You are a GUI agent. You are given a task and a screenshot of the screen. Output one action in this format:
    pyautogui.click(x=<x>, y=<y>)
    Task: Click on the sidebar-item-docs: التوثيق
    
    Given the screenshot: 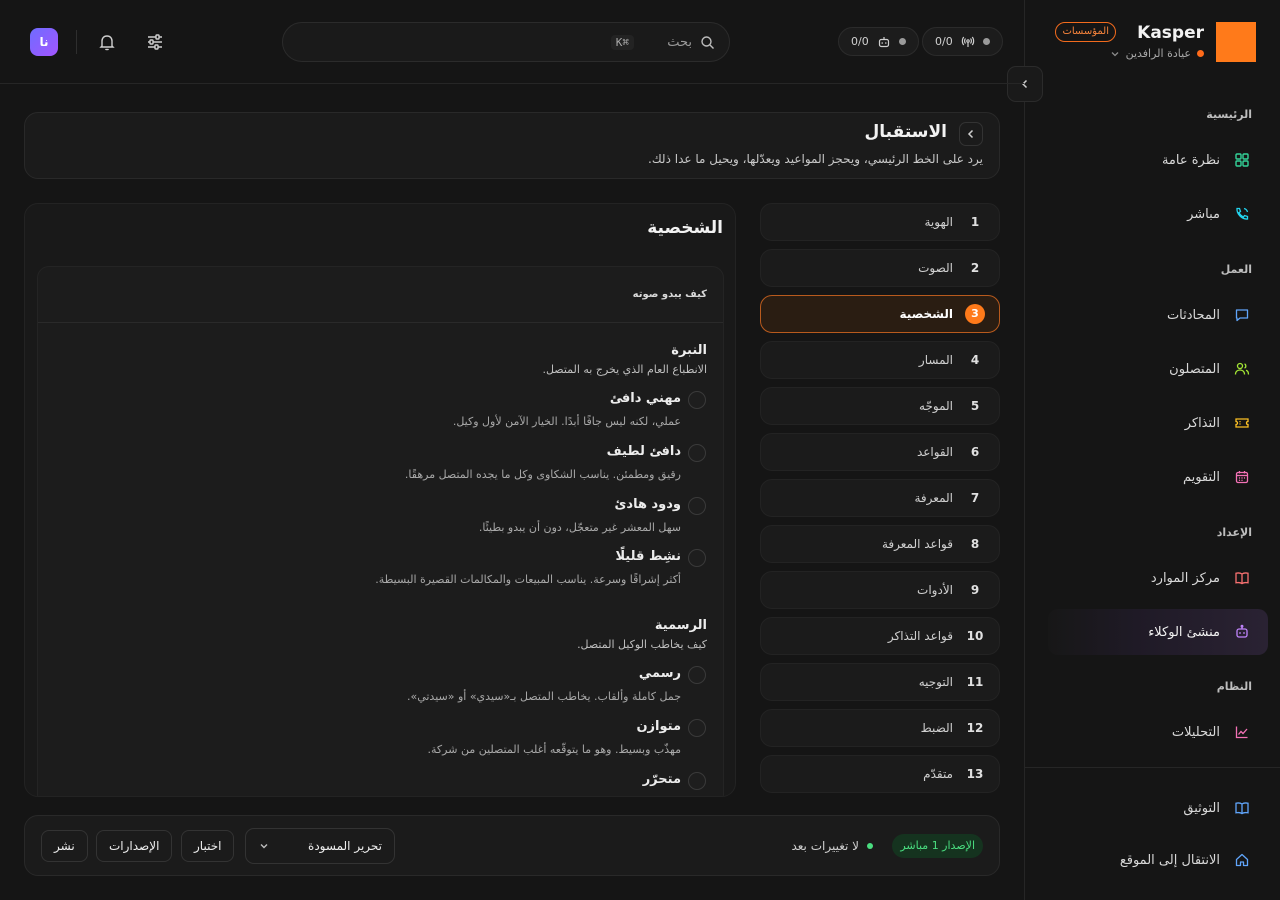 What is the action you would take?
    pyautogui.click(x=1158, y=808)
    